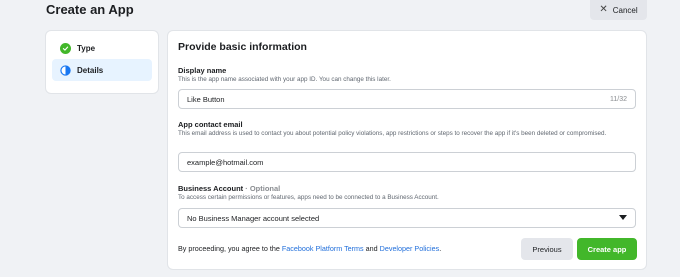 This screenshot has height=277, width=680. Describe the element at coordinates (323, 248) in the screenshot. I see `platform-terms-link: Facebook Platform Terms` at that location.